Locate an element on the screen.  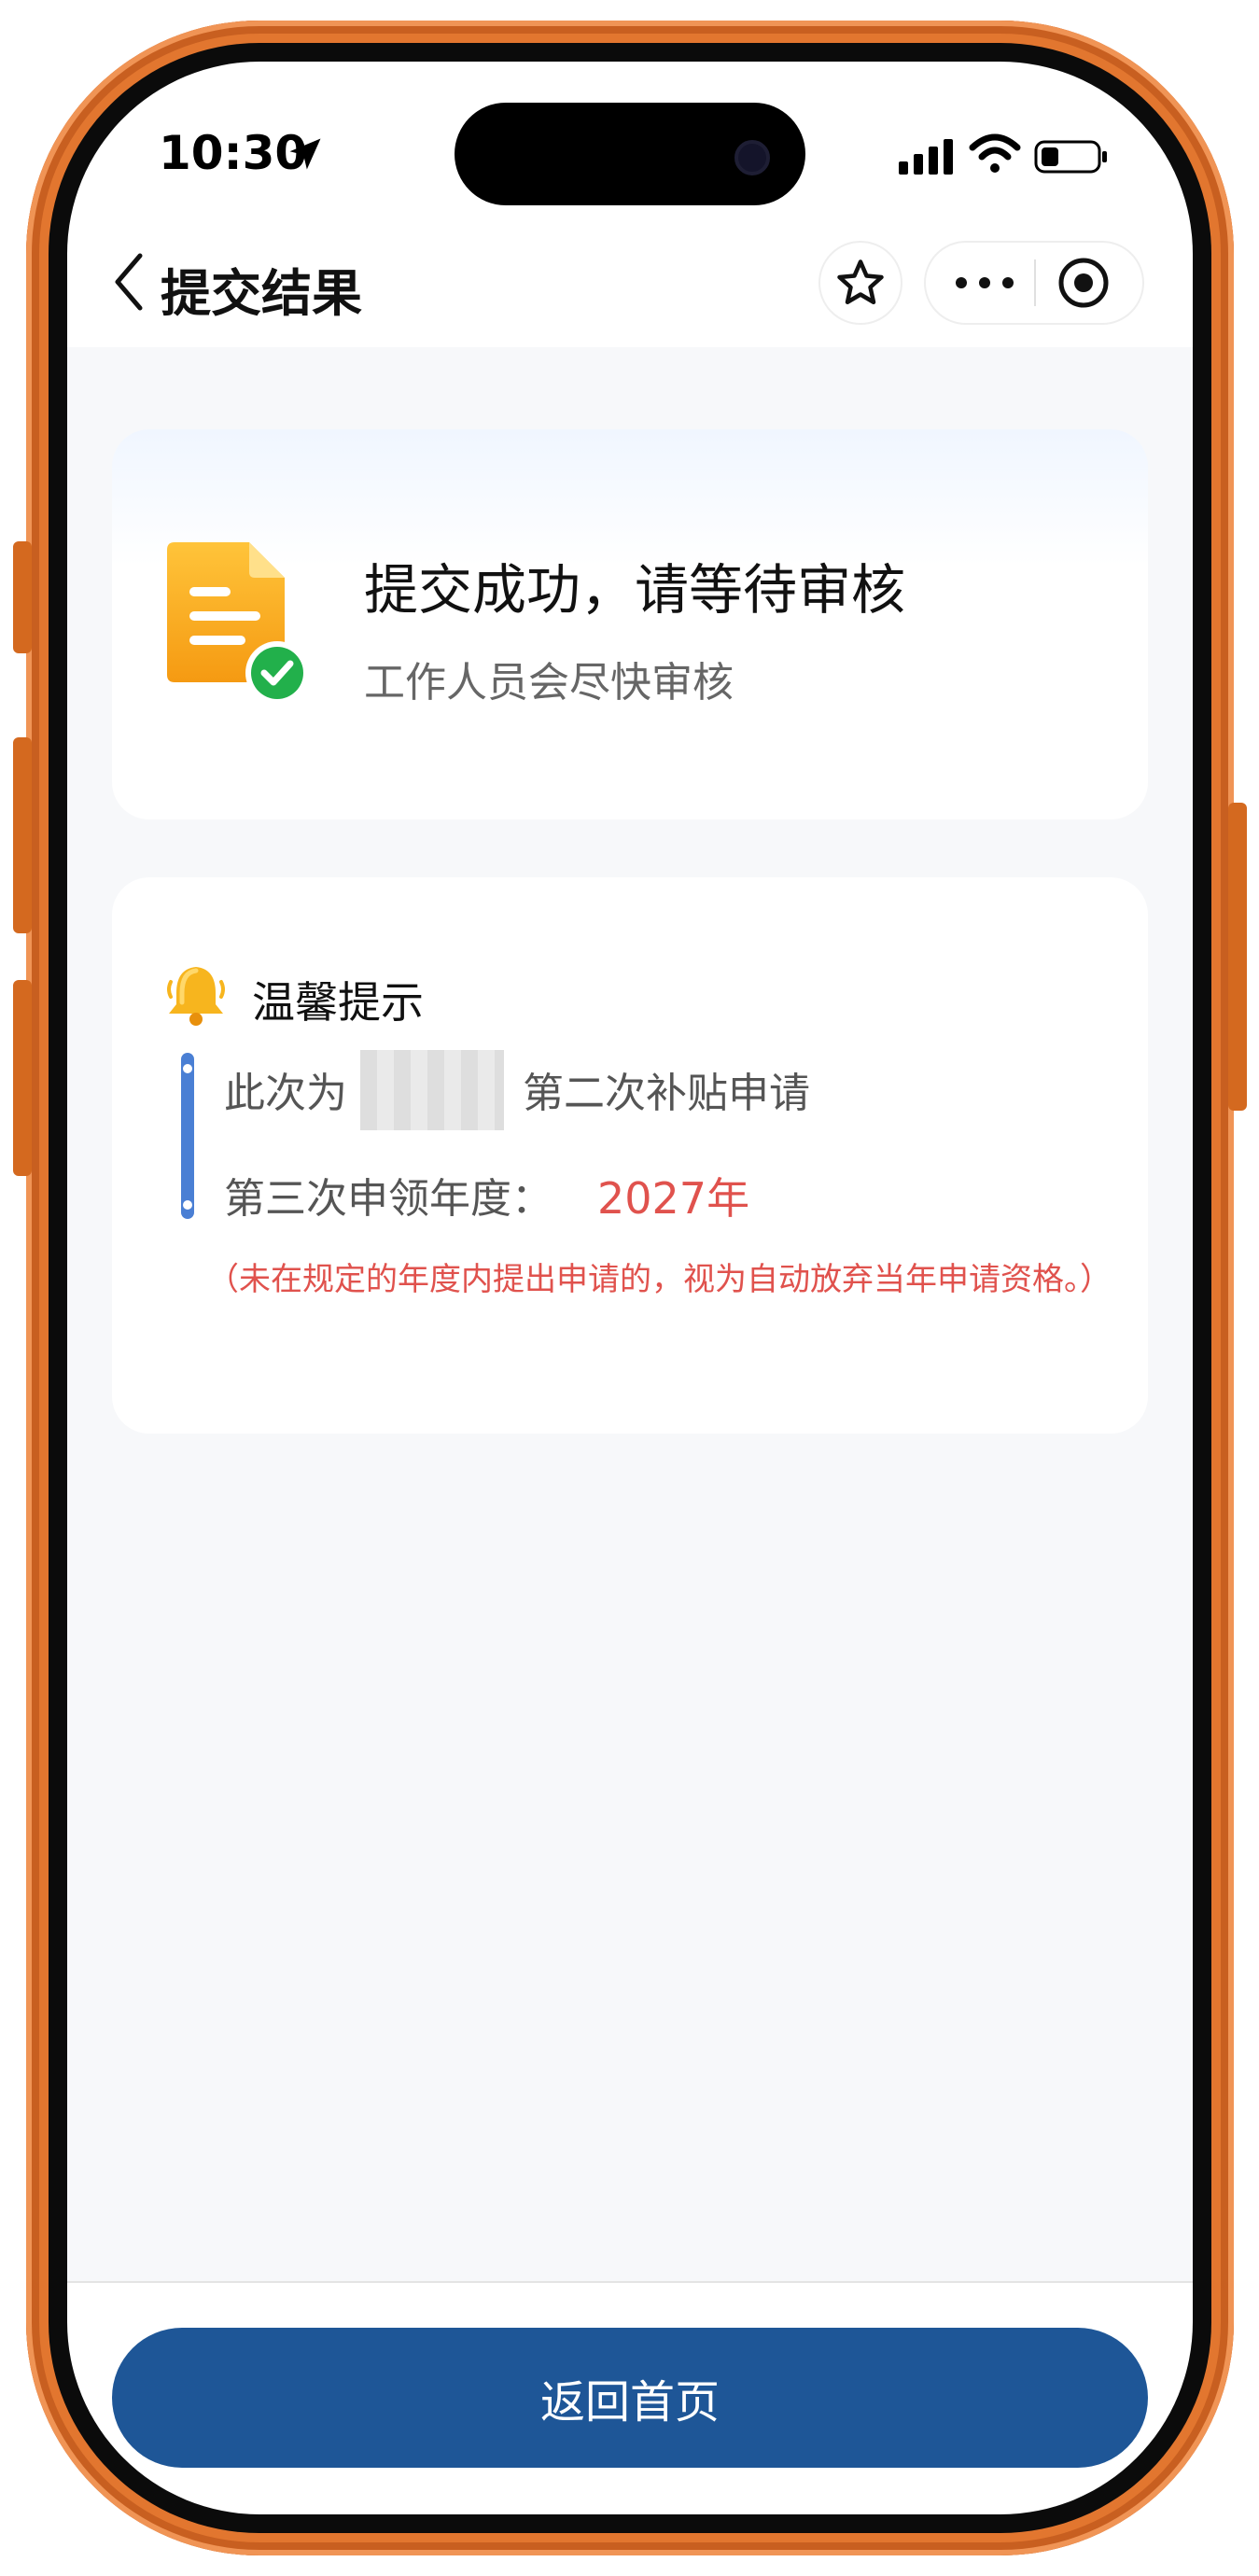
tips-note: （未在规定的年度内提出申请的，视为自动放弃当年申请资格。） is located at coordinates (659, 1279).